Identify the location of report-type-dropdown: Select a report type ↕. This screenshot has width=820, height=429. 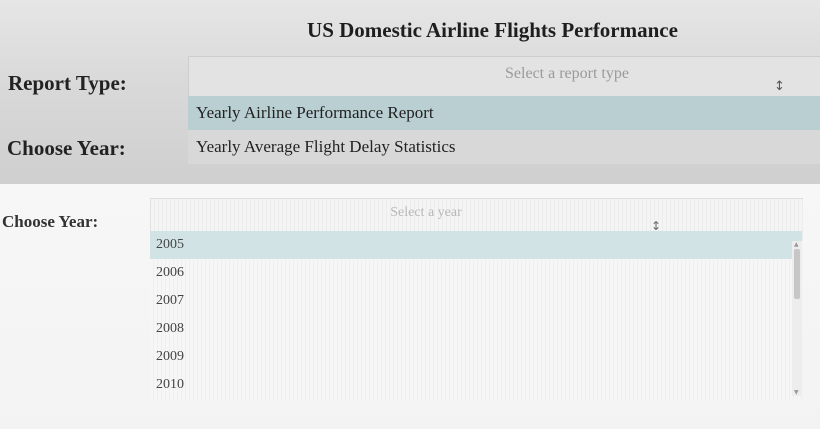
(504, 76).